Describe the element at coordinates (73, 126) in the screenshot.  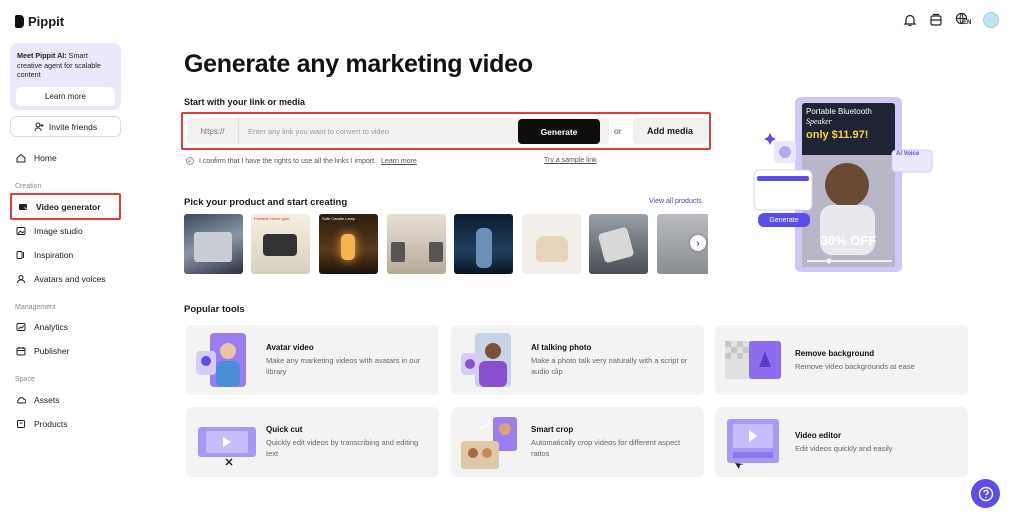
I see `invite-friends-label: Invite friends` at that location.